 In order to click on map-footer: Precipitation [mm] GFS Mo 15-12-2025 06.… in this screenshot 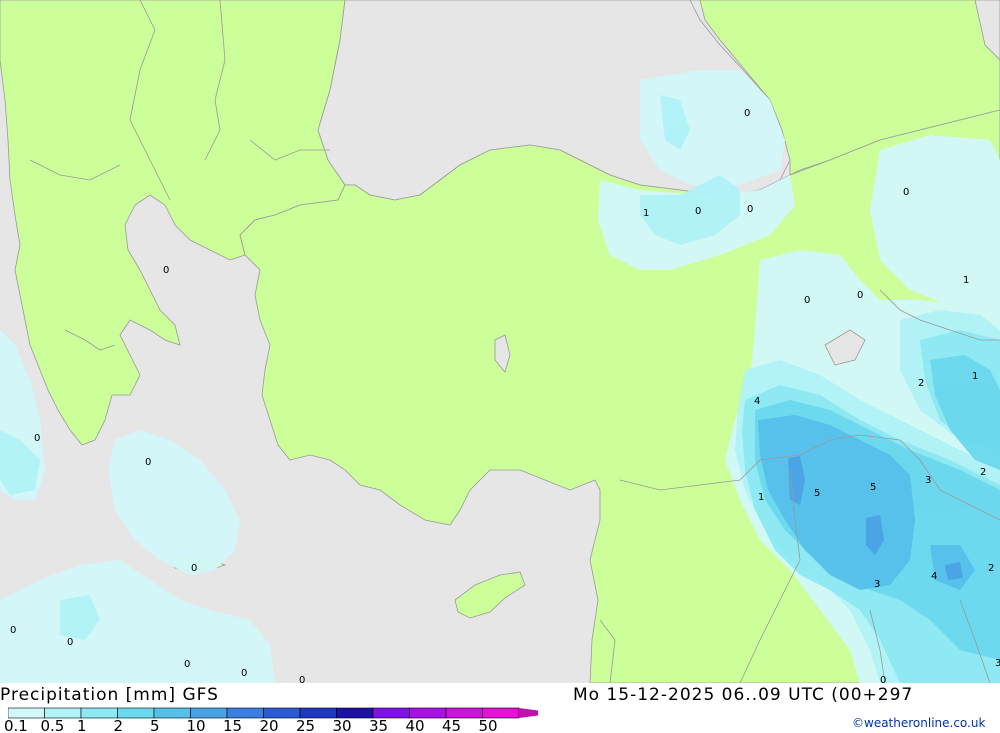, I will do `click(500, 708)`.